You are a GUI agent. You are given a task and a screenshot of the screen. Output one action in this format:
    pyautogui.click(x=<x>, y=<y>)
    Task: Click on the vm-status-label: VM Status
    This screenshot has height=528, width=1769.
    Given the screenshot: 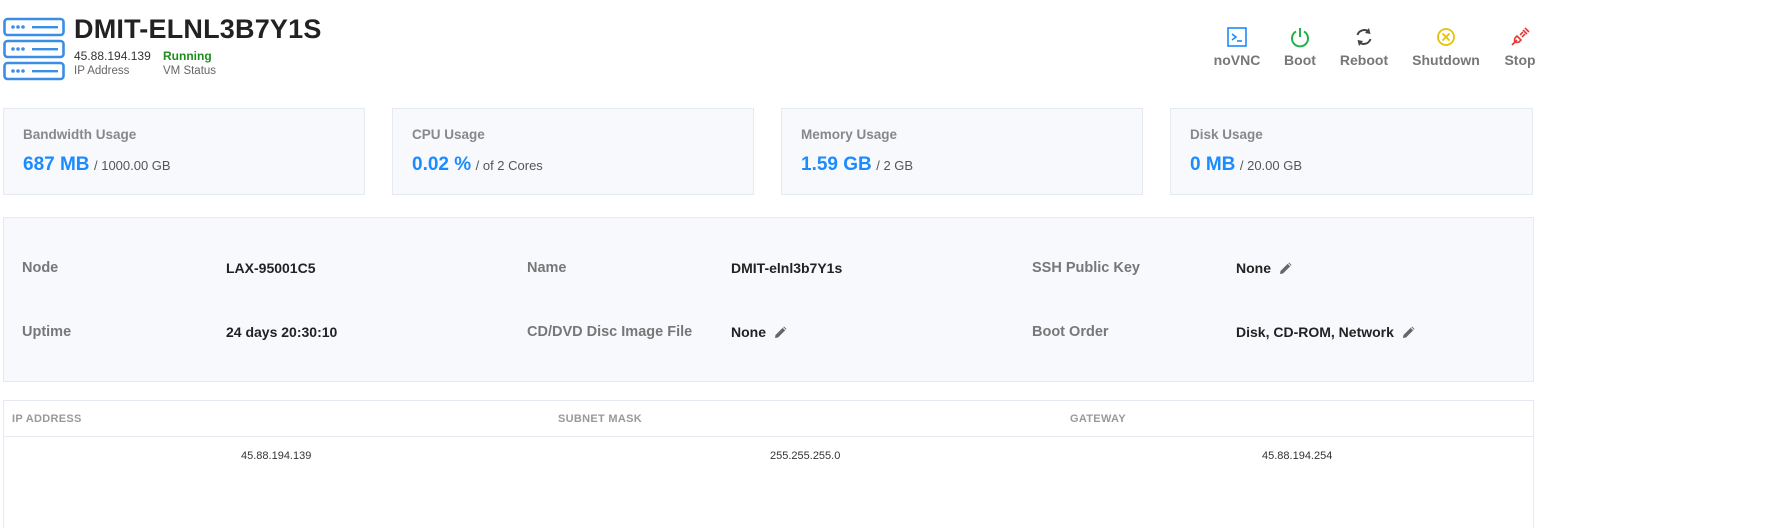 What is the action you would take?
    pyautogui.click(x=190, y=71)
    